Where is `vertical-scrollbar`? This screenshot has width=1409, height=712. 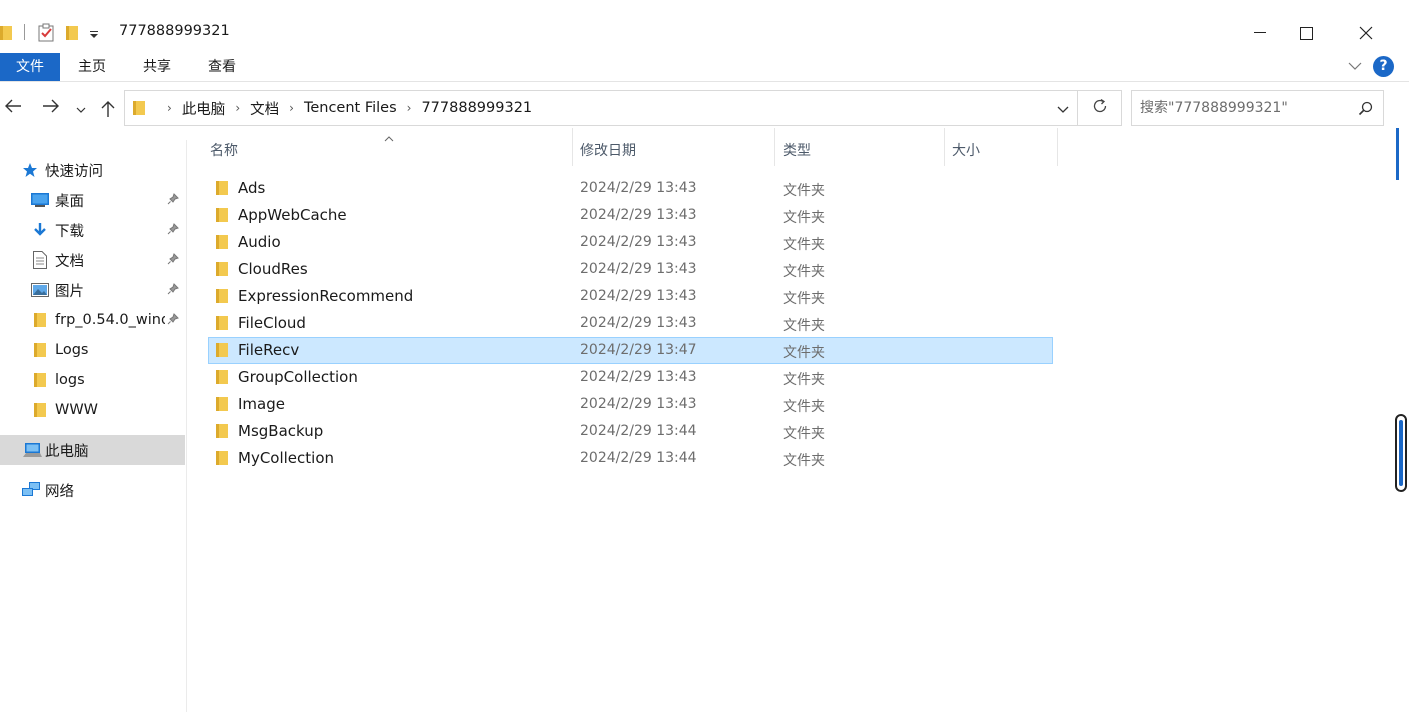
vertical-scrollbar is located at coordinates (1402, 420).